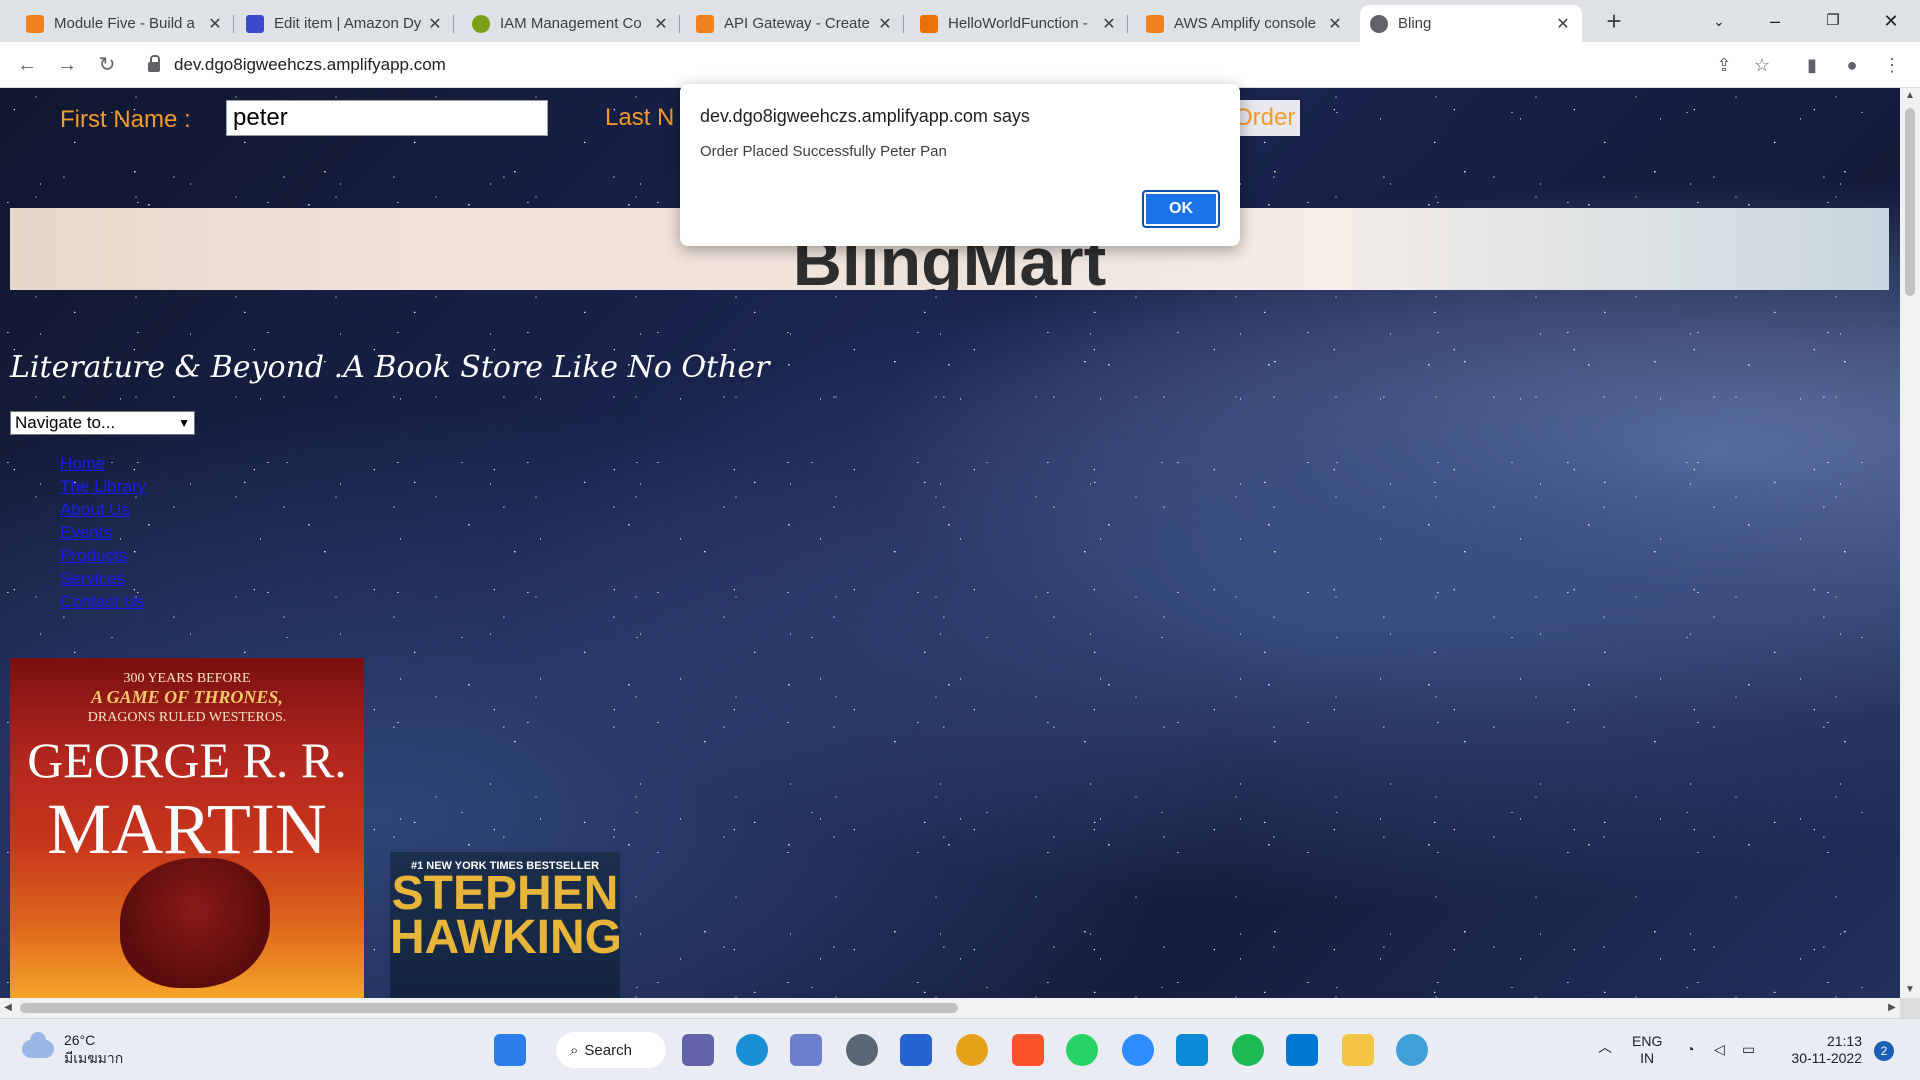 The image size is (1920, 1080). Describe the element at coordinates (86, 532) in the screenshot. I see `nav-link-events: Events` at that location.